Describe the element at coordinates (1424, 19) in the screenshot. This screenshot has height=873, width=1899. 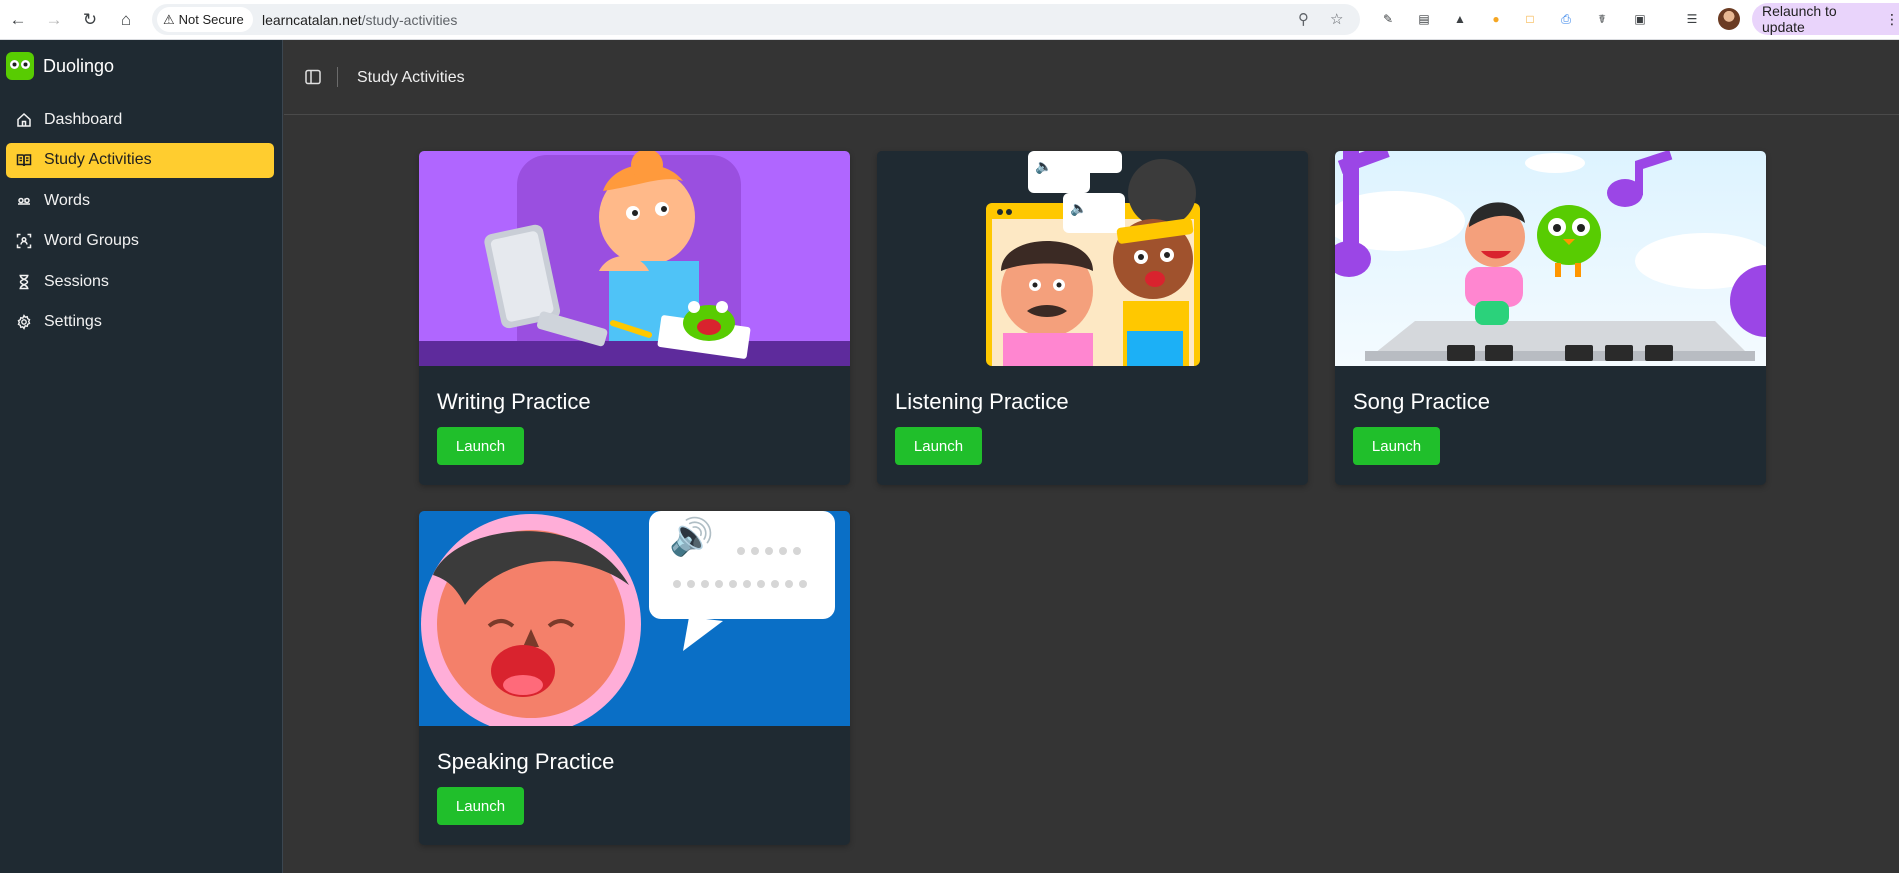
I see `document-extension-icon: ▤` at that location.